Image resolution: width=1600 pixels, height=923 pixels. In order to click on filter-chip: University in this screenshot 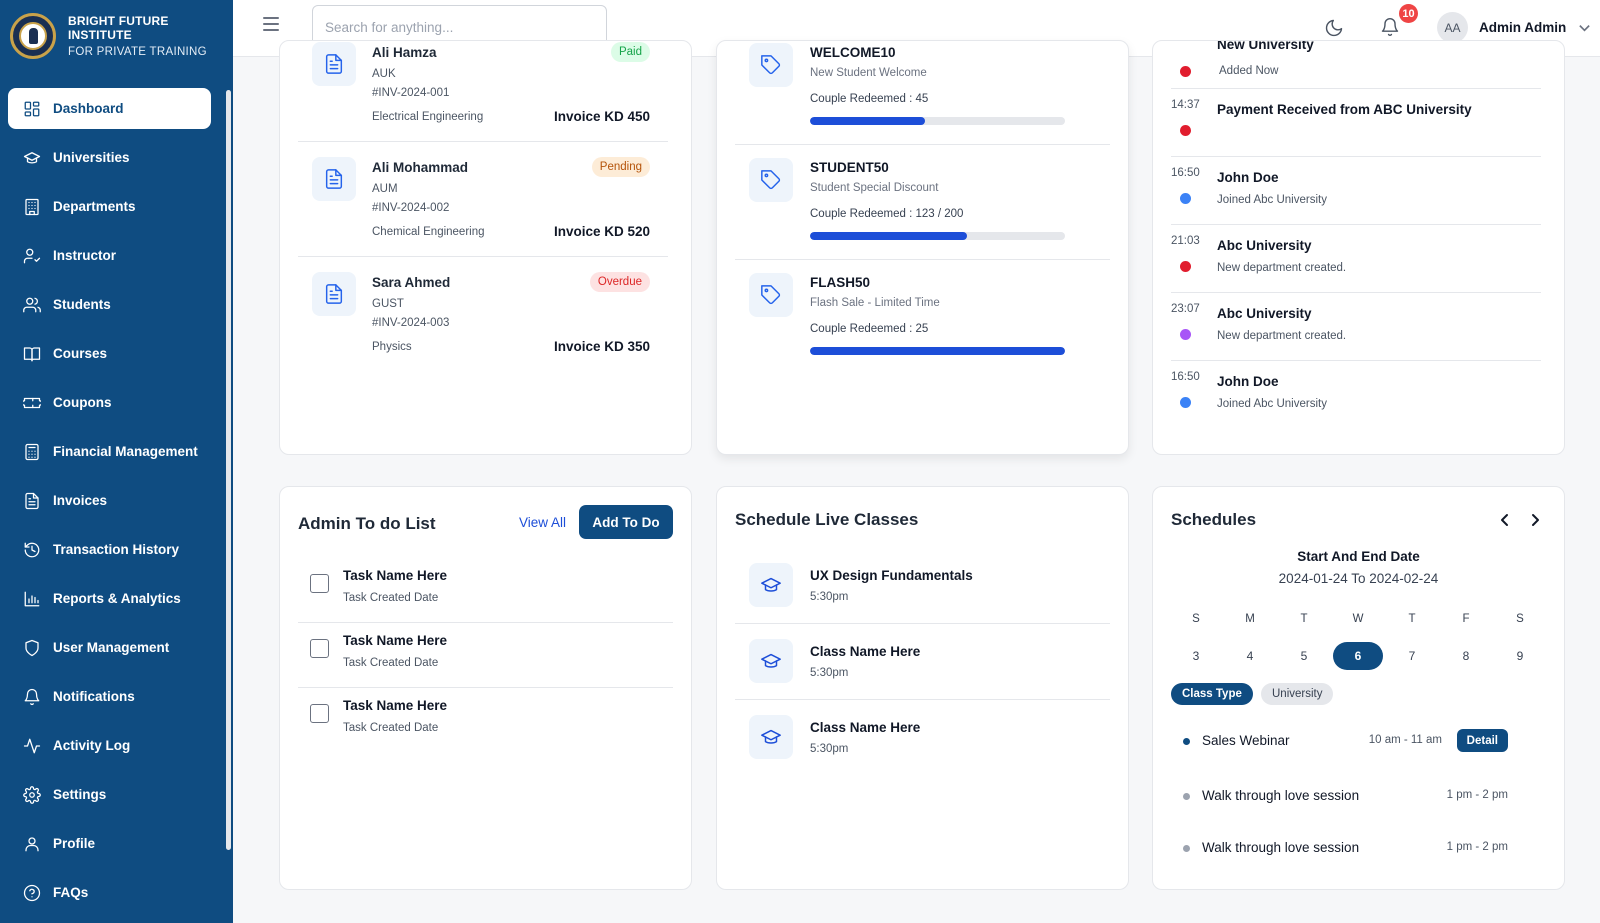, I will do `click(1297, 694)`.